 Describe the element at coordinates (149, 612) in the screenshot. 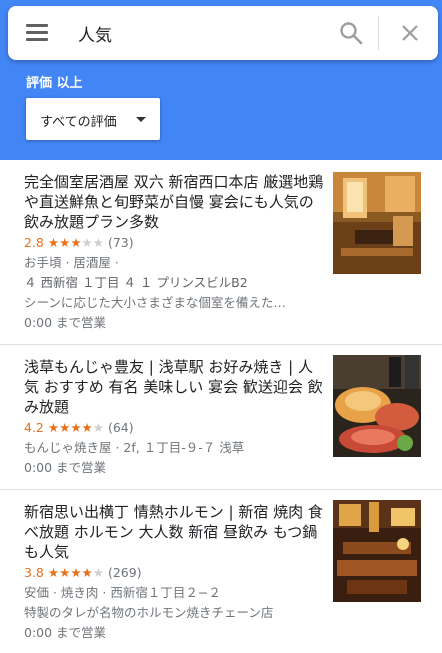

I see `result-description: 特製のタレが名物のホルモン焼きチェーン店` at that location.